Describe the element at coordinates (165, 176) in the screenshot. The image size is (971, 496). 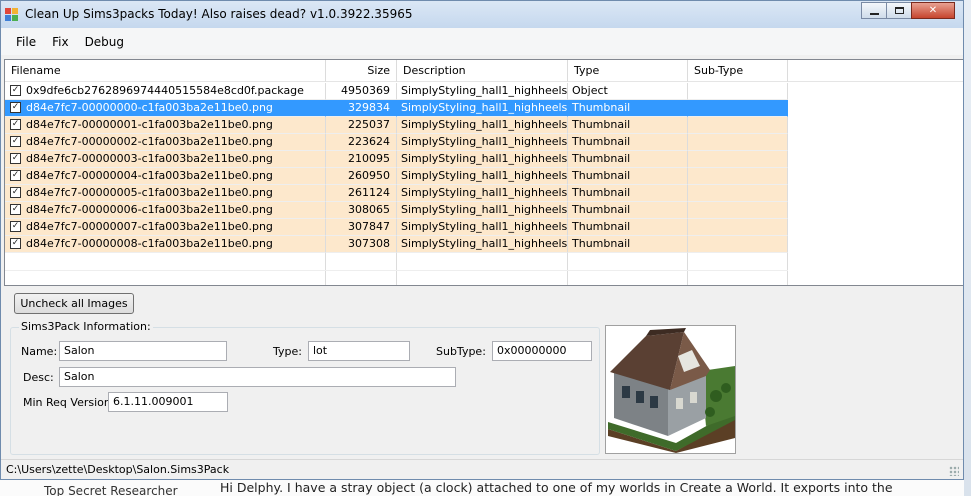
I see `cell-filename: ✓ d84e7fc7-00000004-c1fa003ba2e11be0.png` at that location.